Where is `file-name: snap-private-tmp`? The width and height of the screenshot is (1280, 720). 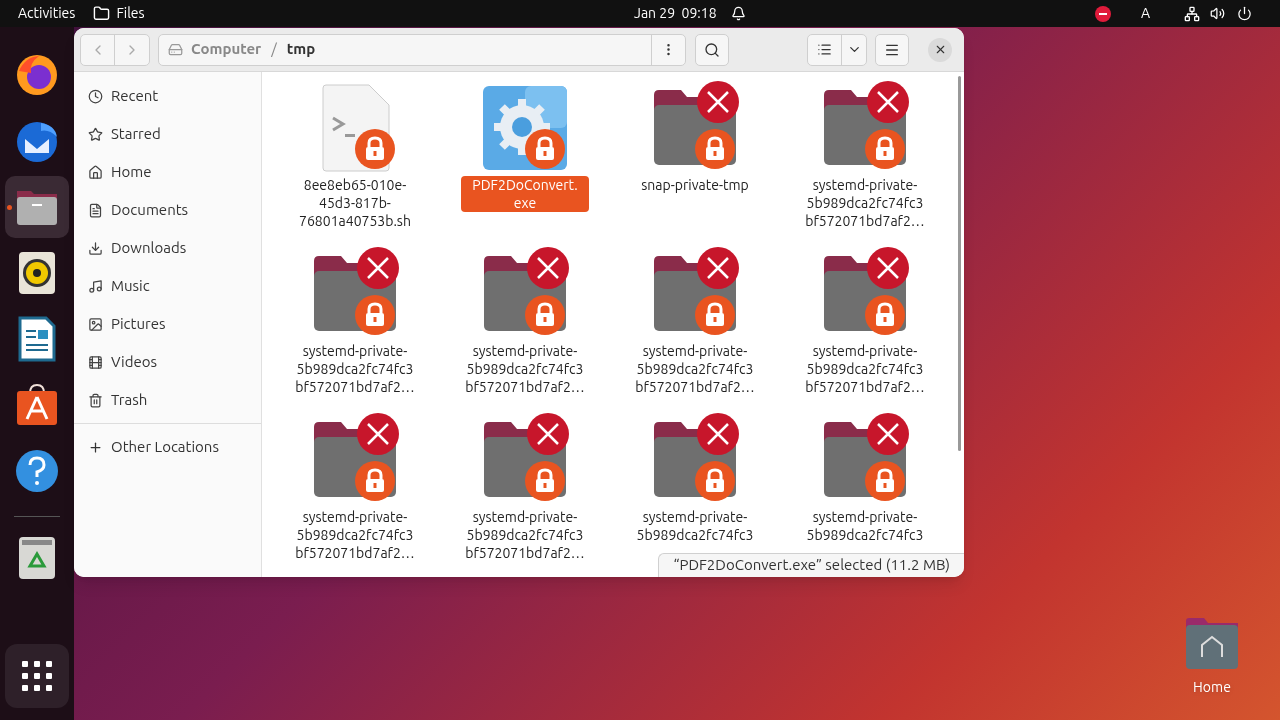
file-name: snap-private-tmp is located at coordinates (695, 185).